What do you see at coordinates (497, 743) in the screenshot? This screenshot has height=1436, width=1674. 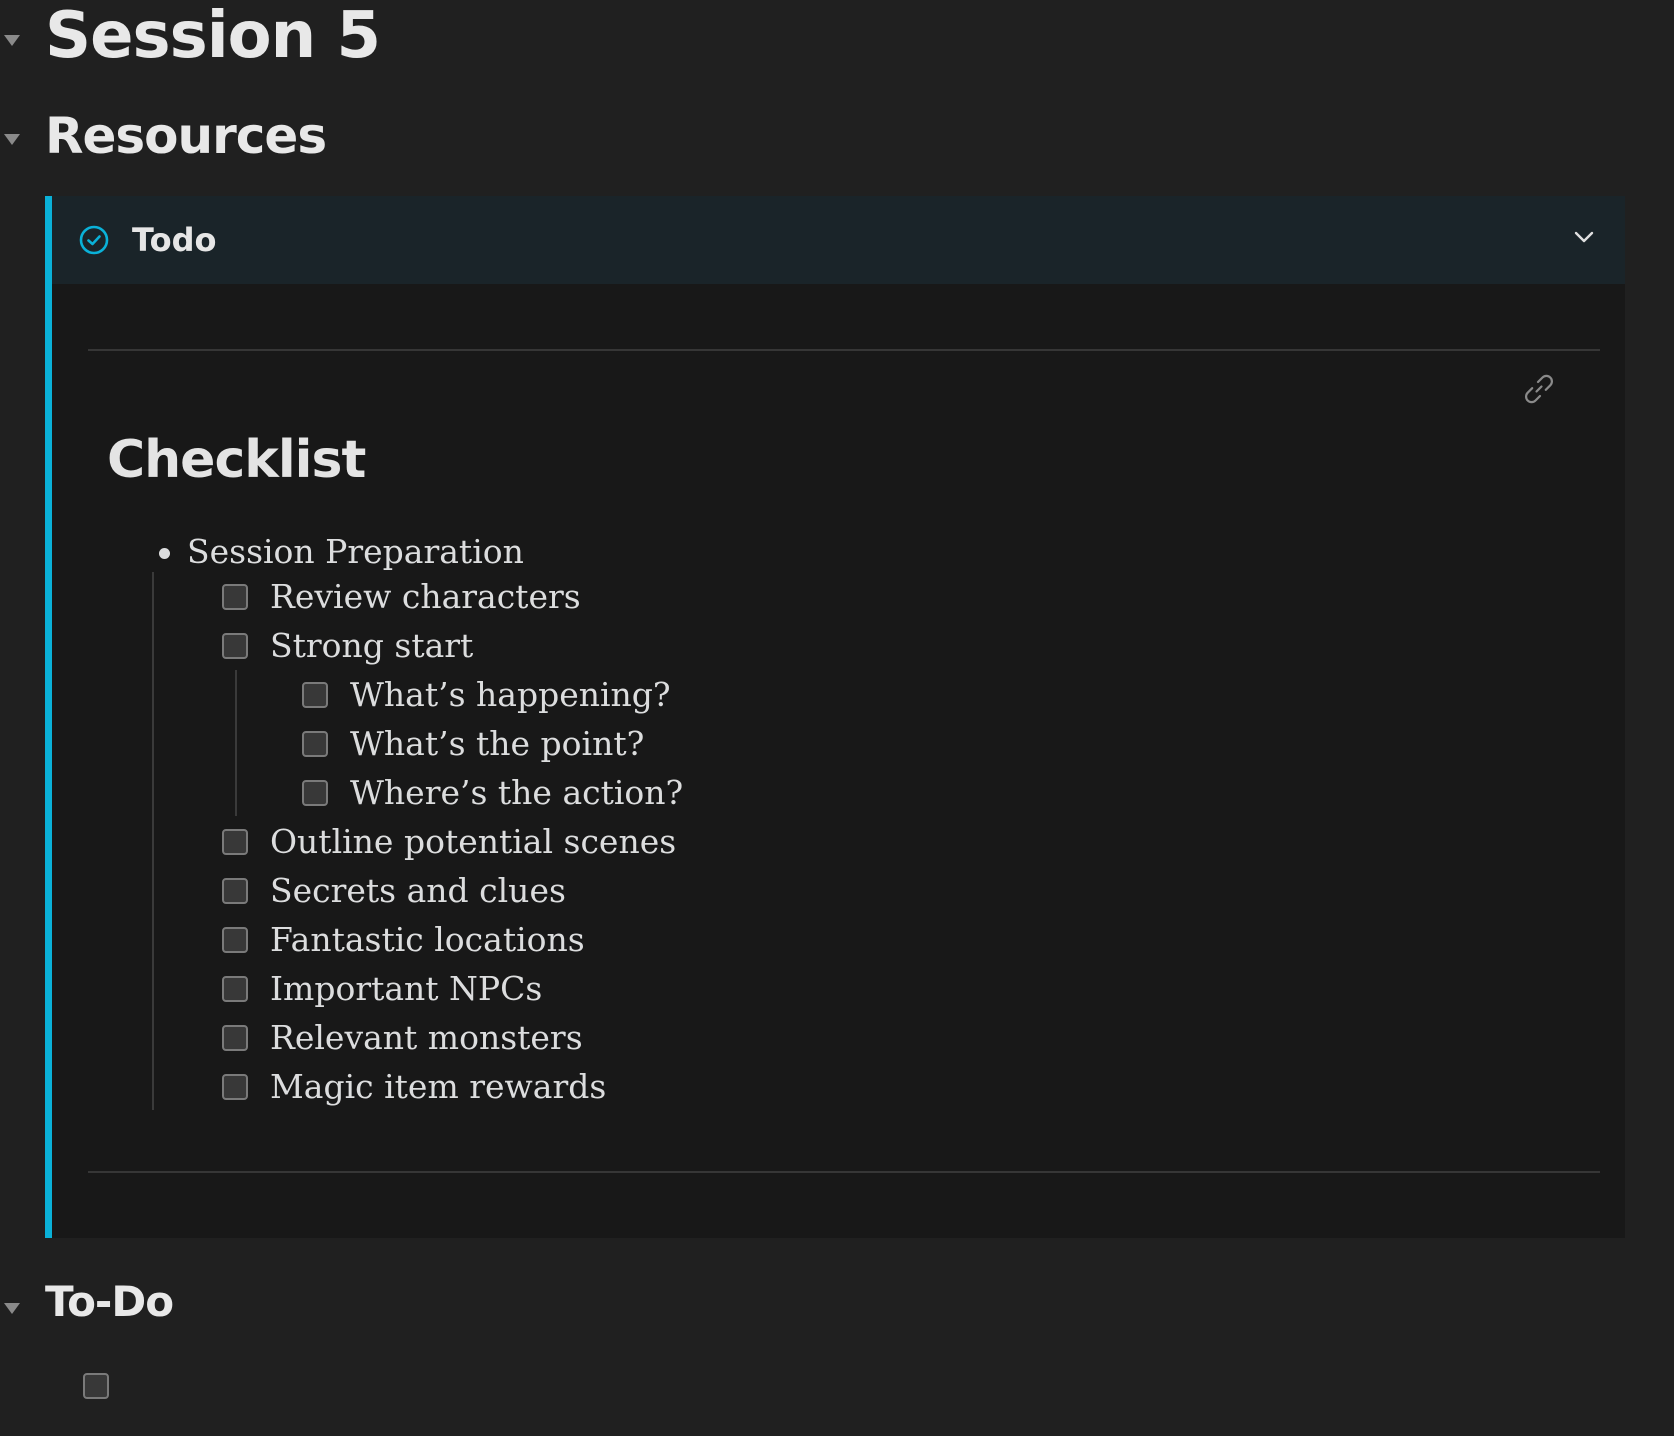 I see `task-label: What’s the point?` at bounding box center [497, 743].